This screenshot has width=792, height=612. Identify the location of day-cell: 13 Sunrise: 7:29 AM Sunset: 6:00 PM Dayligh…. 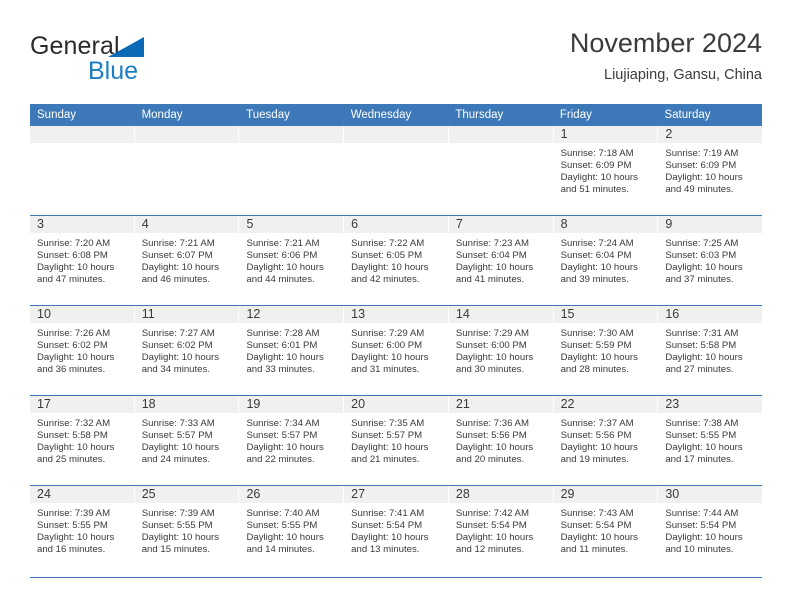
(395, 350).